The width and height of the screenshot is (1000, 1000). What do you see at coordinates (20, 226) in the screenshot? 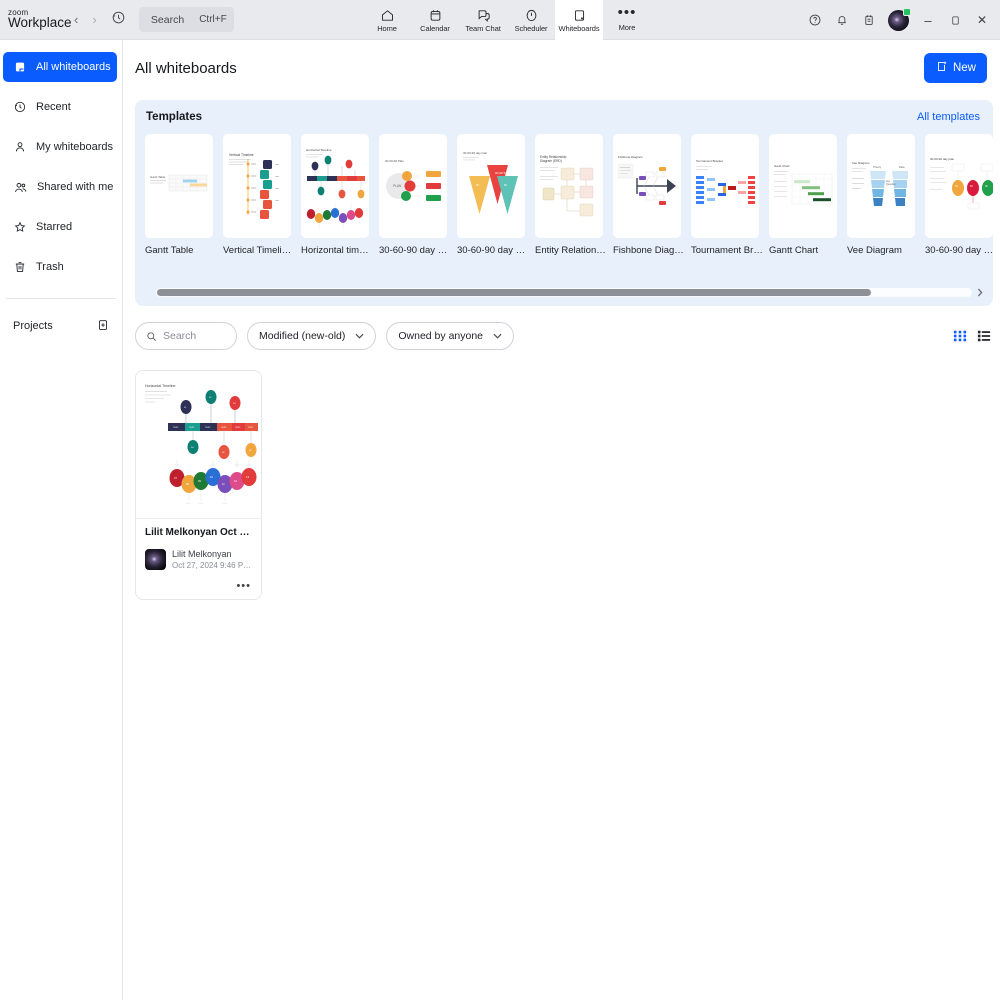
I see `star-icon` at bounding box center [20, 226].